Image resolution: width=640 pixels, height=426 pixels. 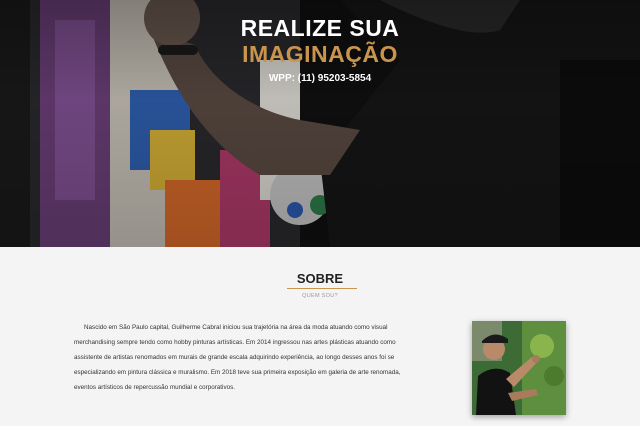 I want to click on about-title: SOBRE, so click(x=320, y=278).